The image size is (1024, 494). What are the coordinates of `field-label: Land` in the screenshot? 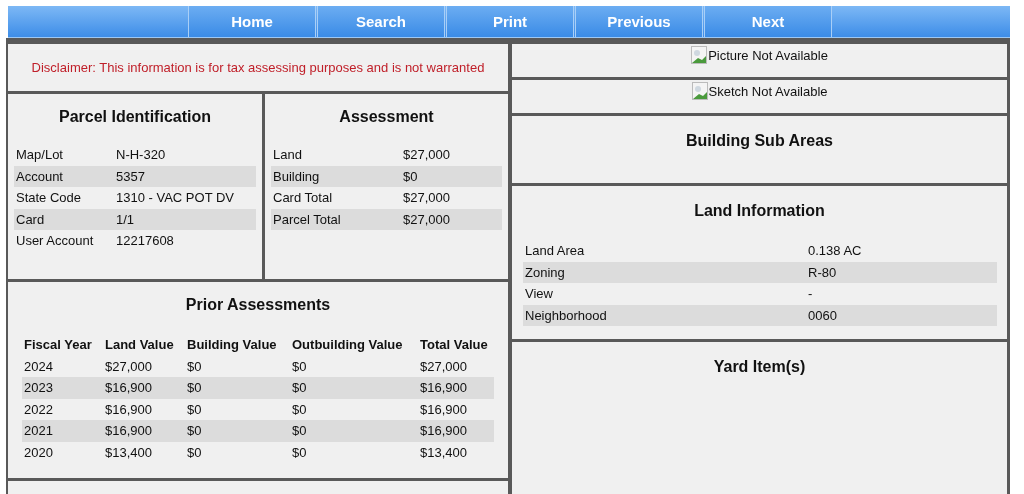 It's located at (287, 155).